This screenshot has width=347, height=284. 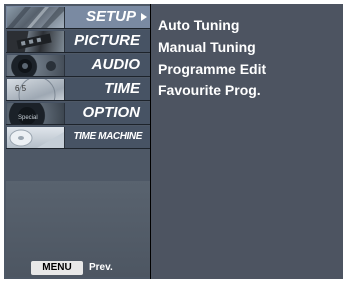 What do you see at coordinates (107, 136) in the screenshot?
I see `menu-item-label: TIME MACHINE` at bounding box center [107, 136].